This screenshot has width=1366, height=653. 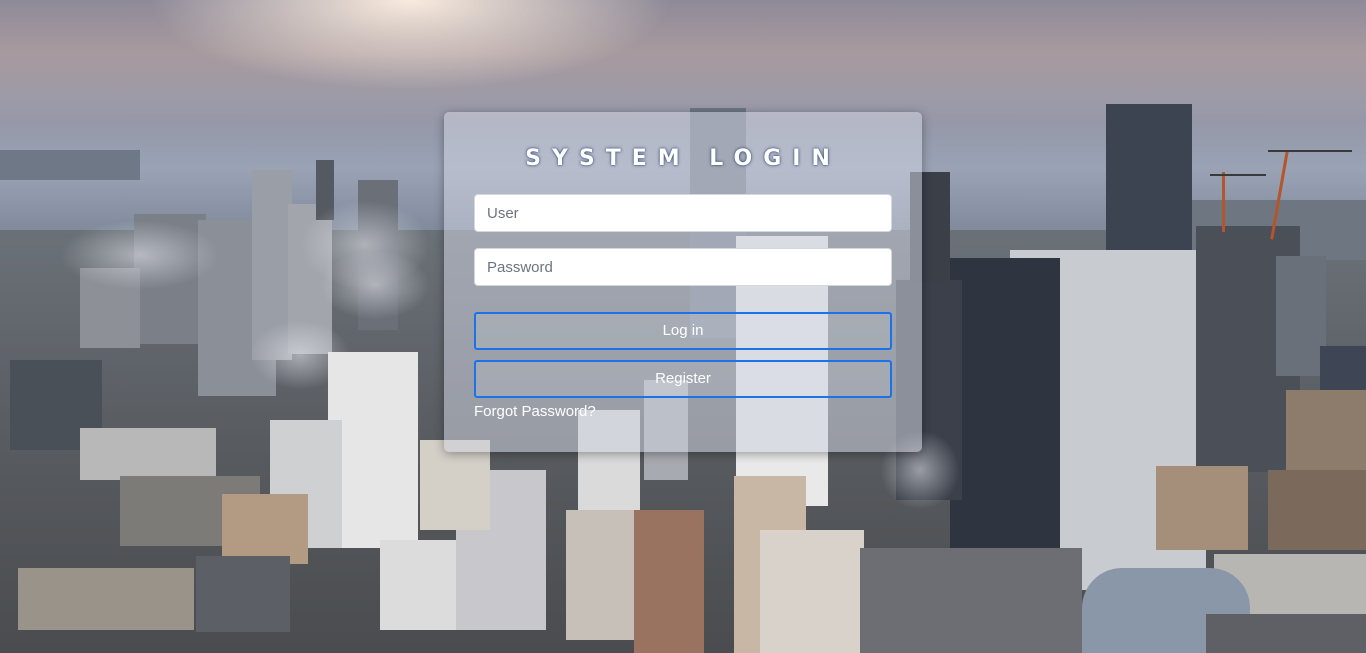 I want to click on register-button: Register, so click(x=683, y=379).